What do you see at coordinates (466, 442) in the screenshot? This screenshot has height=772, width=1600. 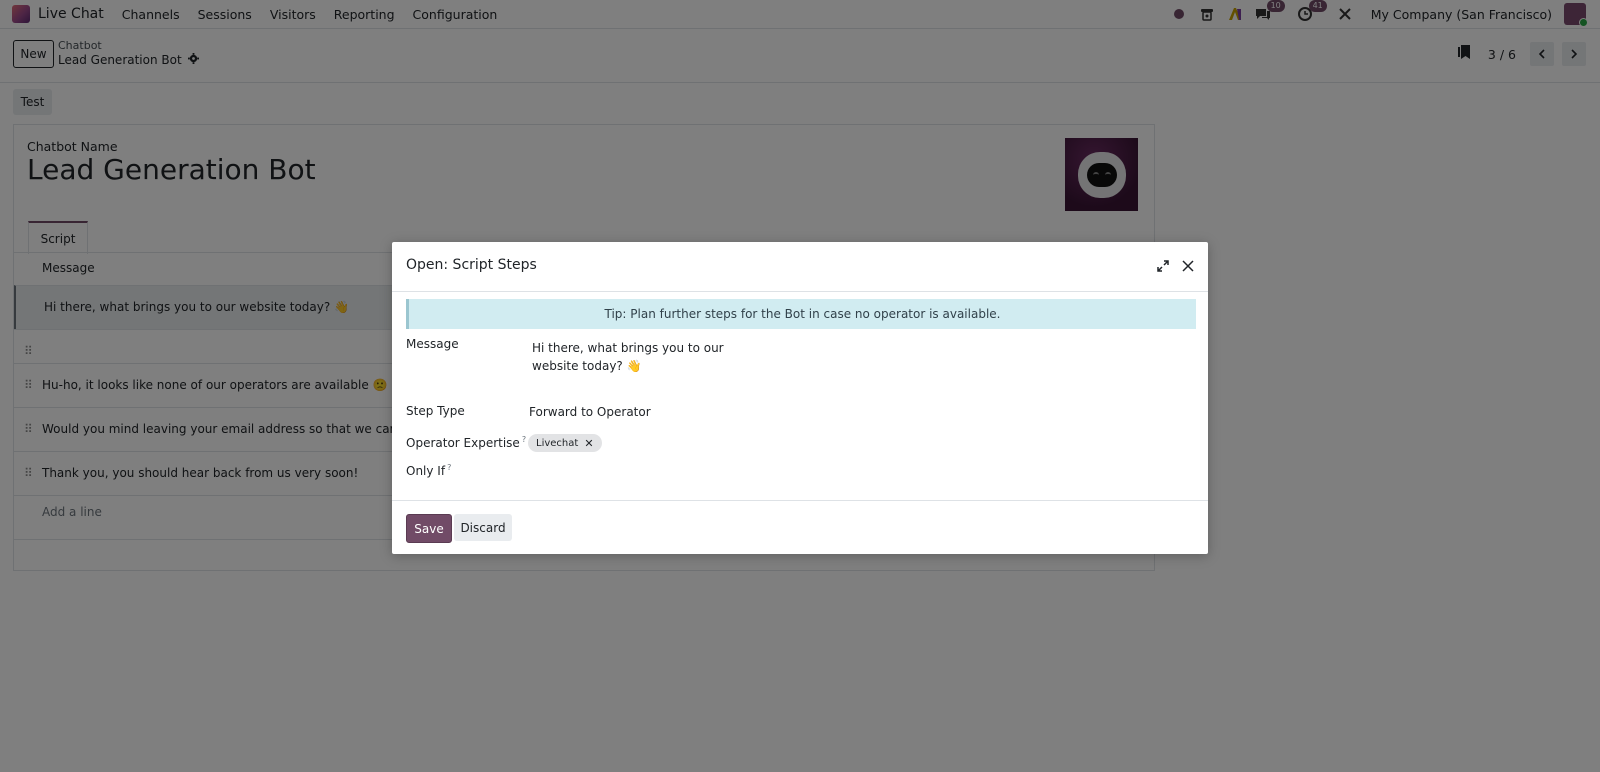 I see `operator-expertise-label: Operator Expertise?` at bounding box center [466, 442].